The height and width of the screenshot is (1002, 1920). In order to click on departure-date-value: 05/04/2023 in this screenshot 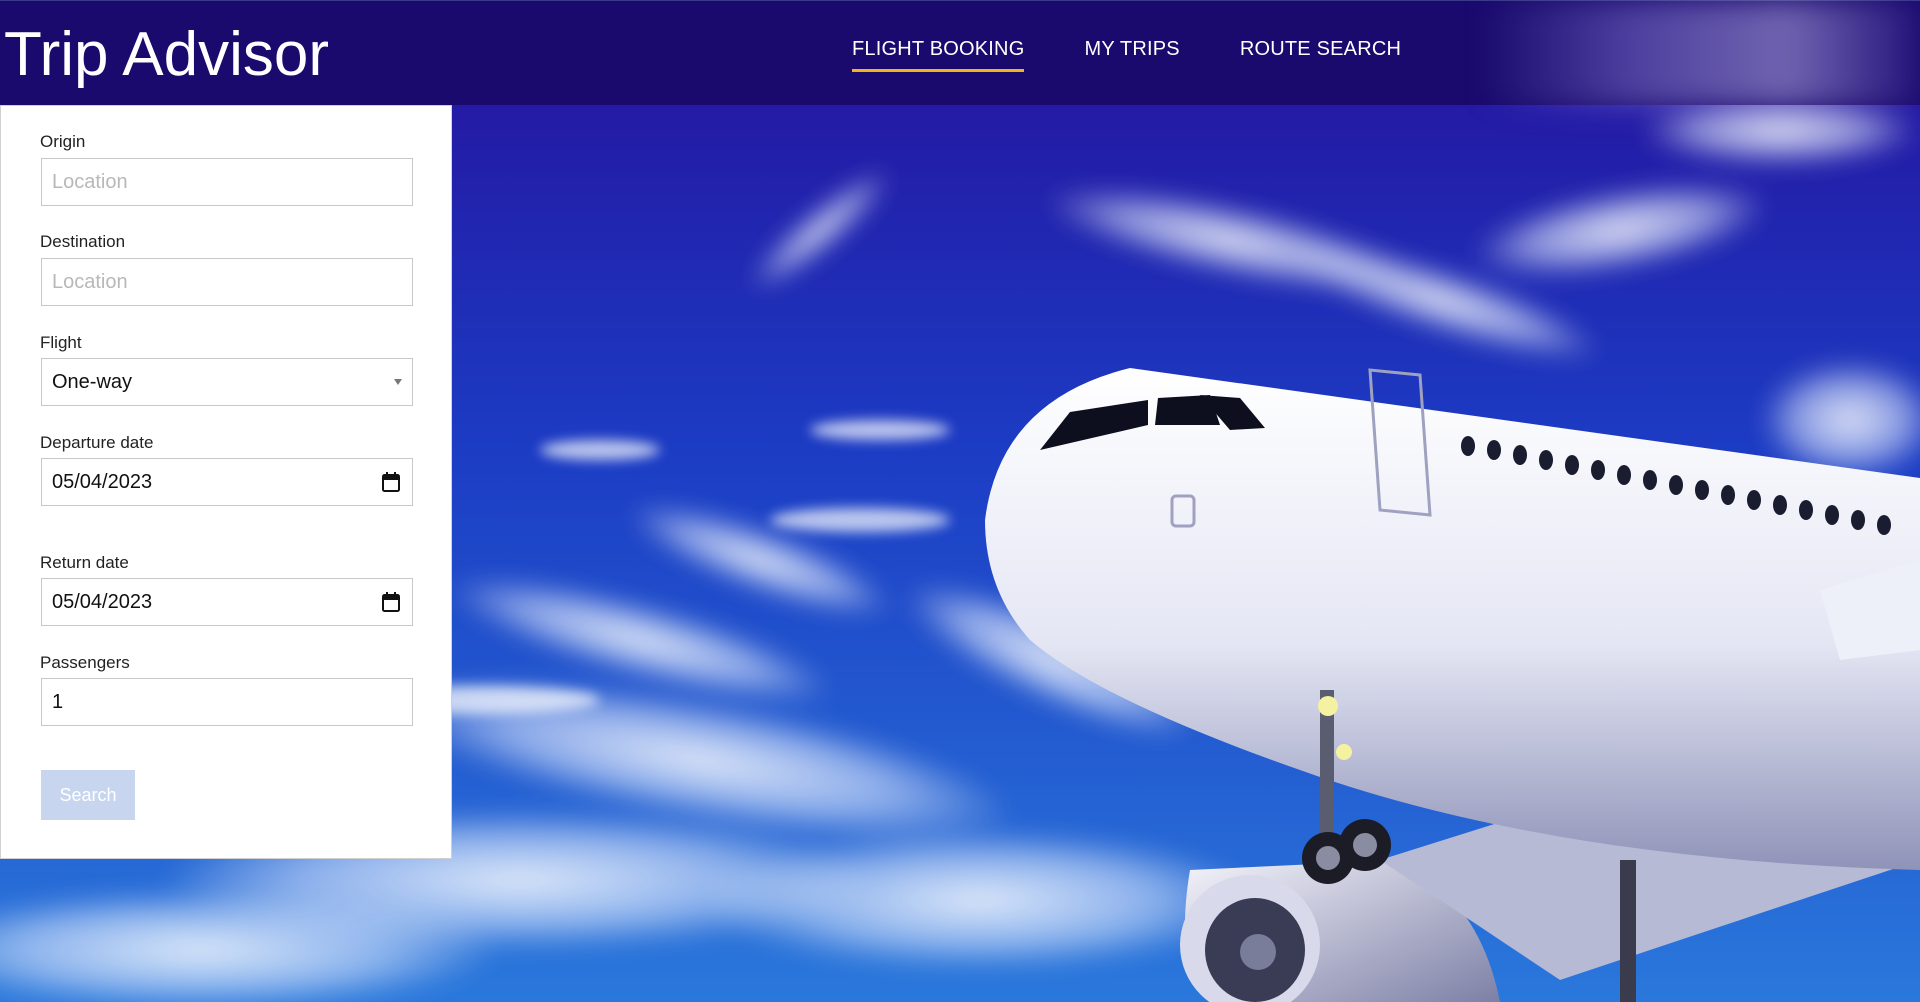, I will do `click(102, 481)`.